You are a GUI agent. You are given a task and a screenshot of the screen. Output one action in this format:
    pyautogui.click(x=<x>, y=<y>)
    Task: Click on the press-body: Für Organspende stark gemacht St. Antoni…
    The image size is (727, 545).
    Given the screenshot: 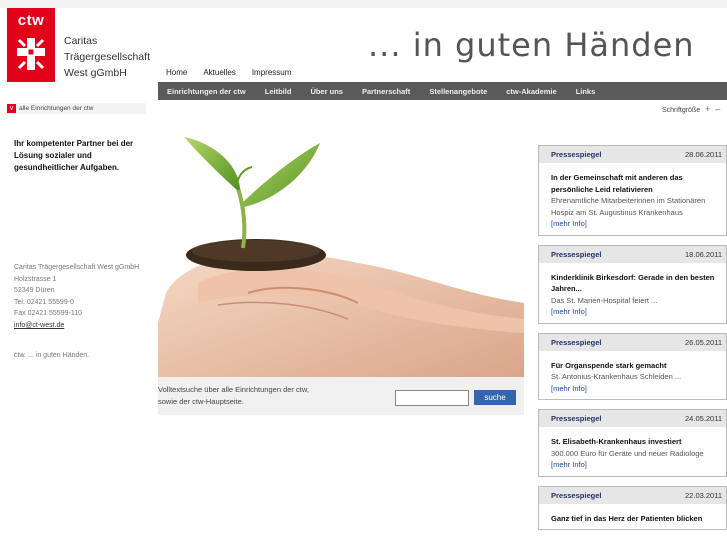 What is the action you would take?
    pyautogui.click(x=632, y=375)
    